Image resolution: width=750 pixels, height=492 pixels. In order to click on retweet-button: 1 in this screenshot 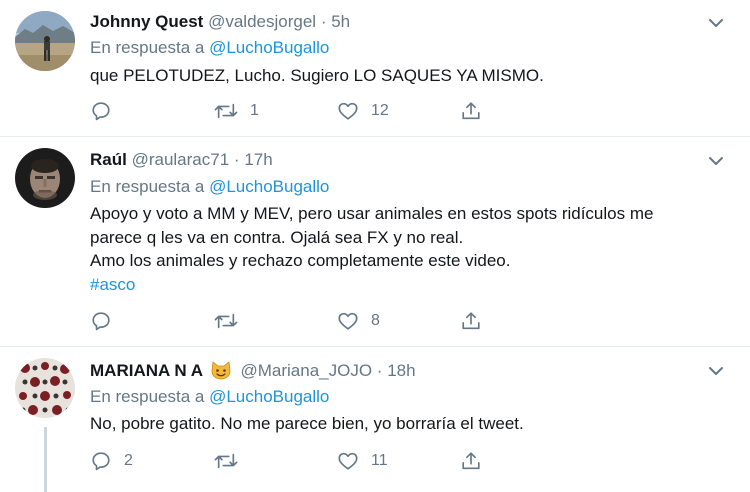, I will do `click(236, 111)`.